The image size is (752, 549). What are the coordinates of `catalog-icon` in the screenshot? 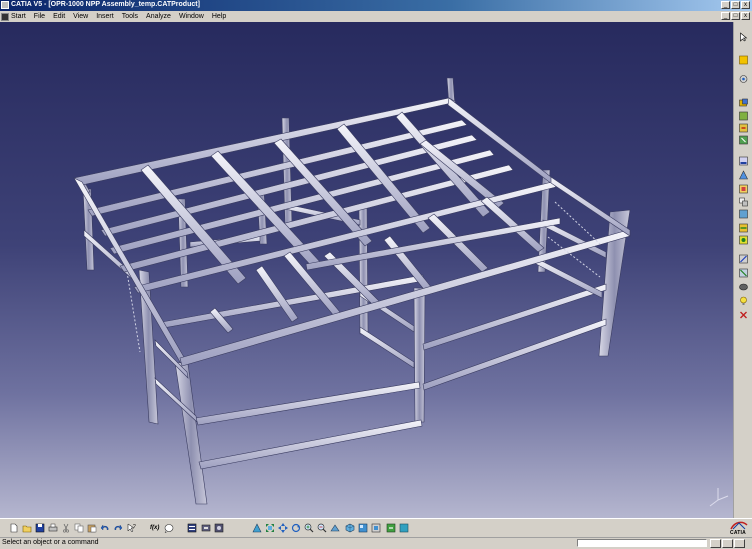 It's located at (169, 528).